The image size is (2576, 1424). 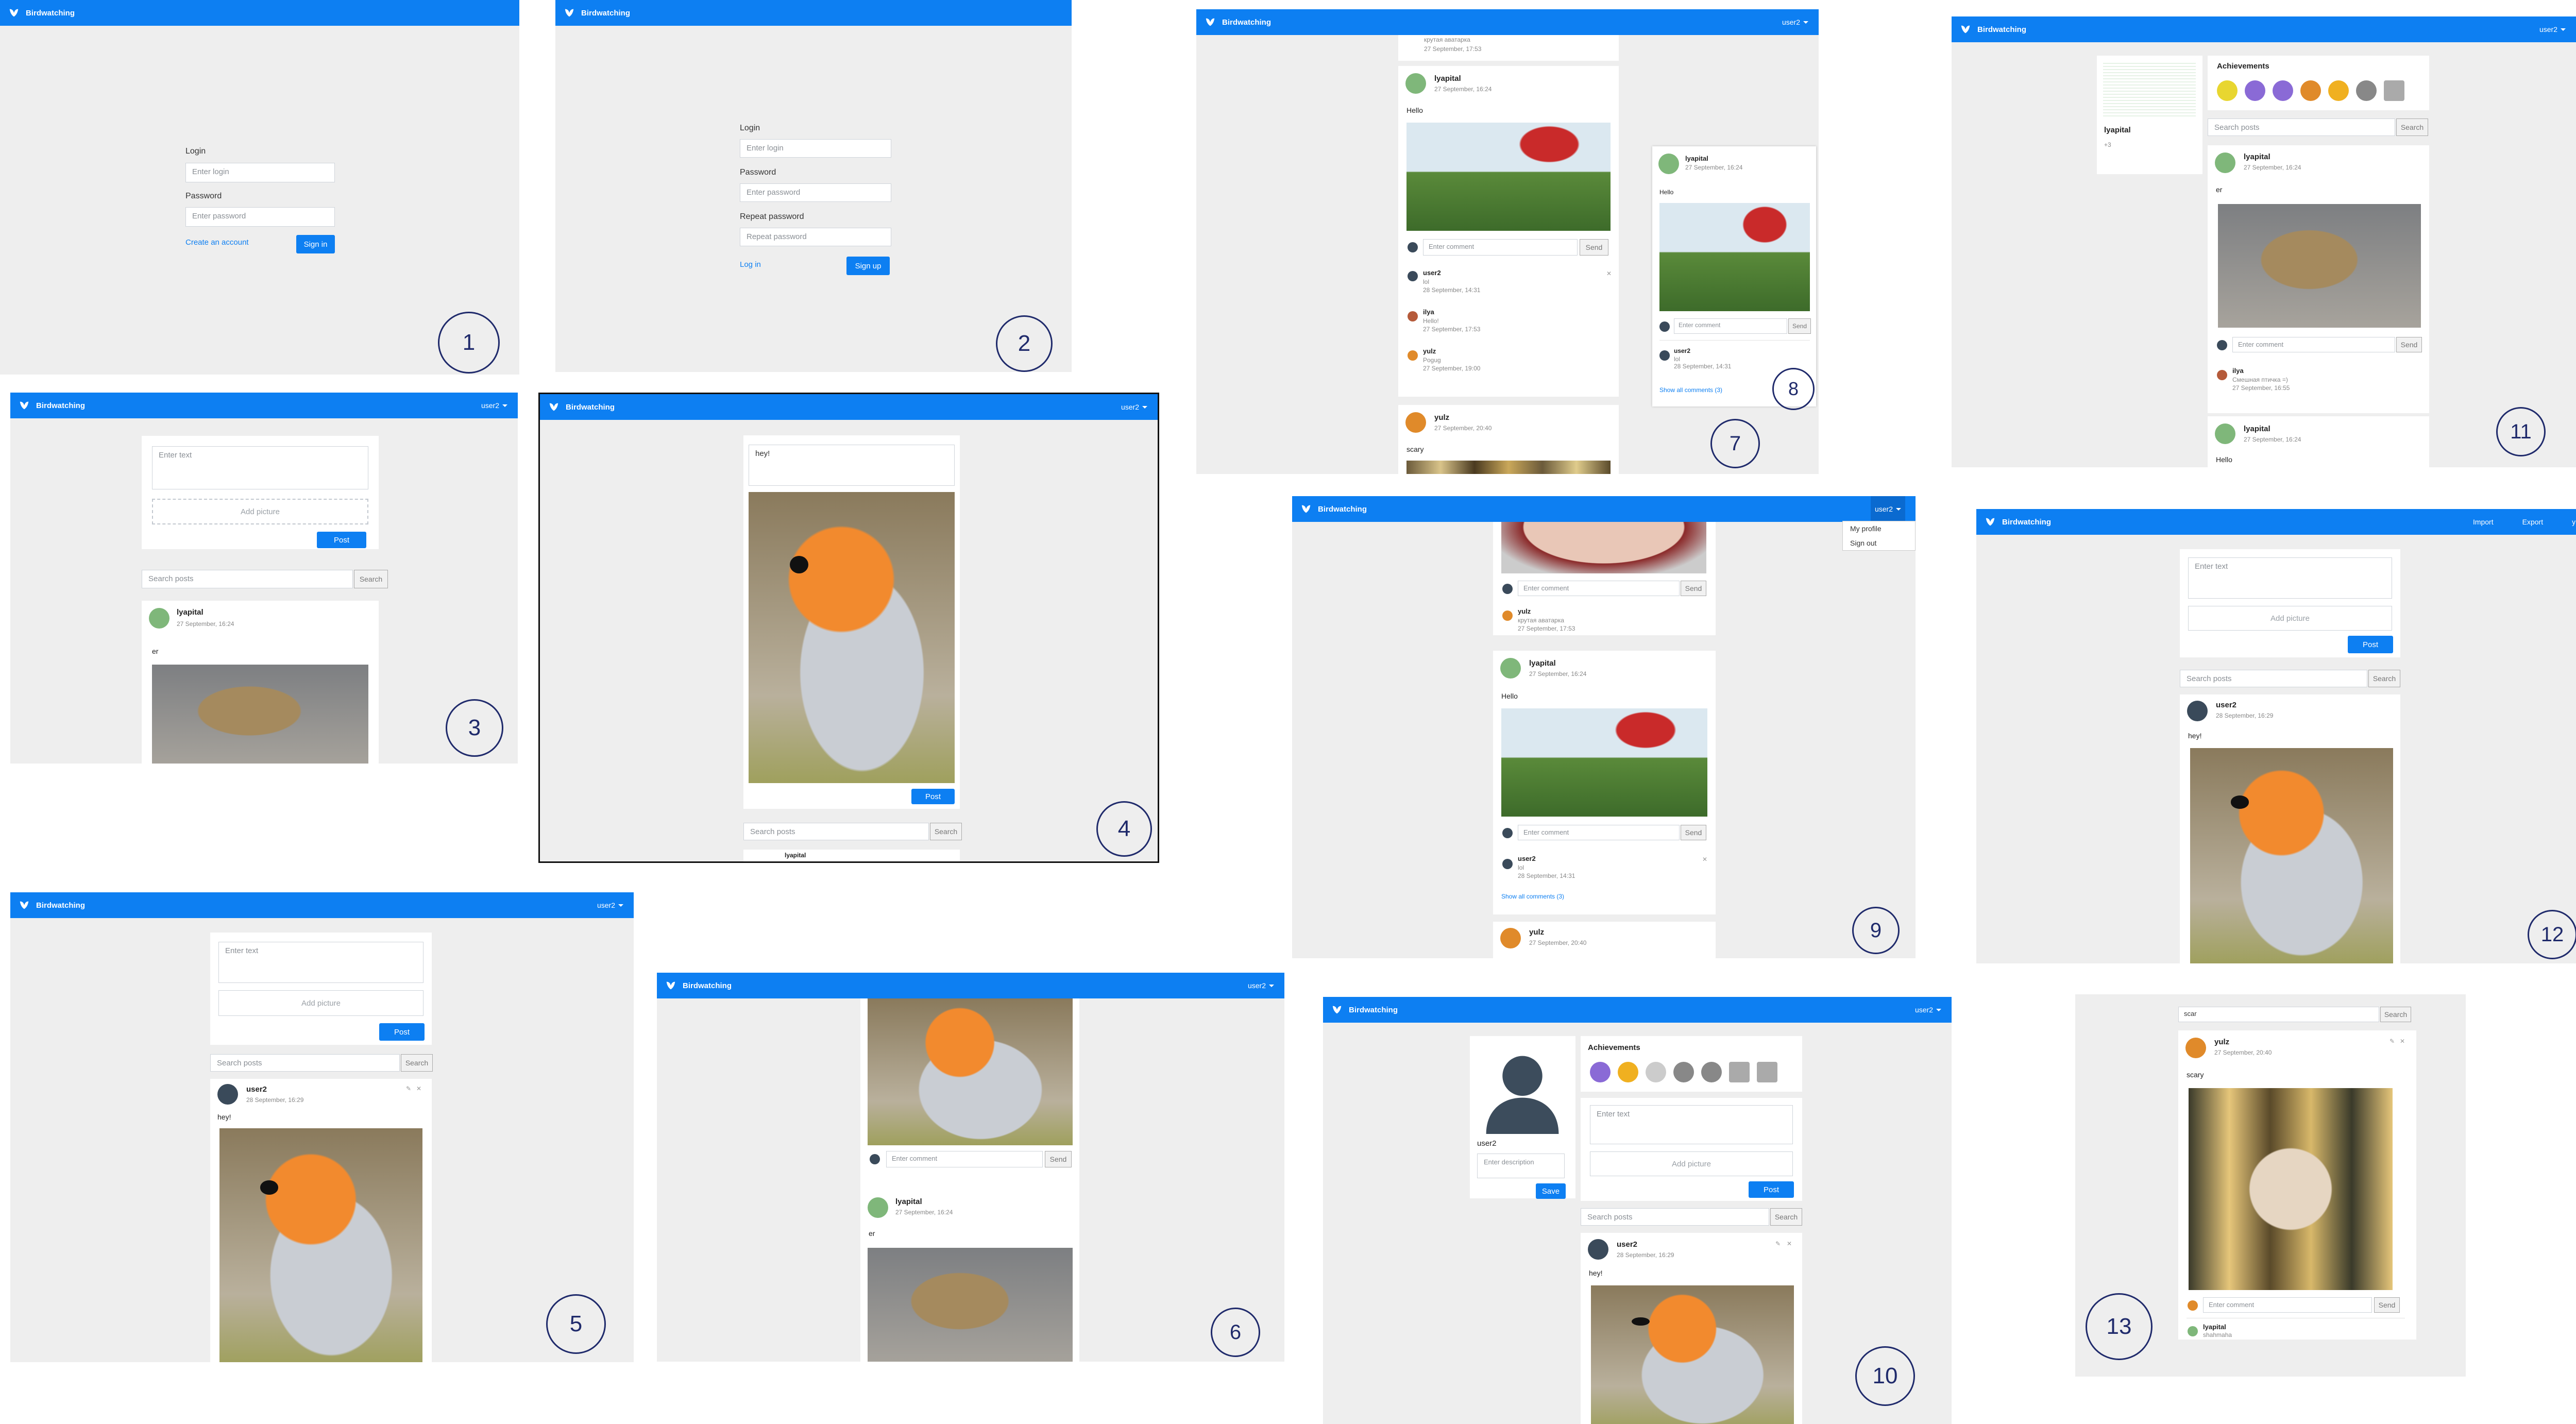 I want to click on sign-in-button: Sign in, so click(x=315, y=244).